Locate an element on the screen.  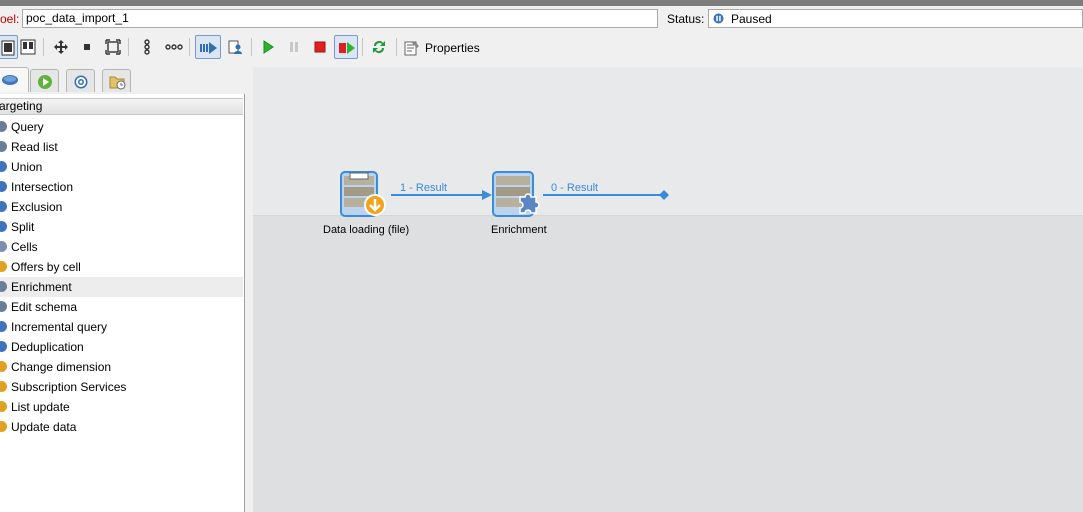
status-field: Paused is located at coordinates (895, 18).